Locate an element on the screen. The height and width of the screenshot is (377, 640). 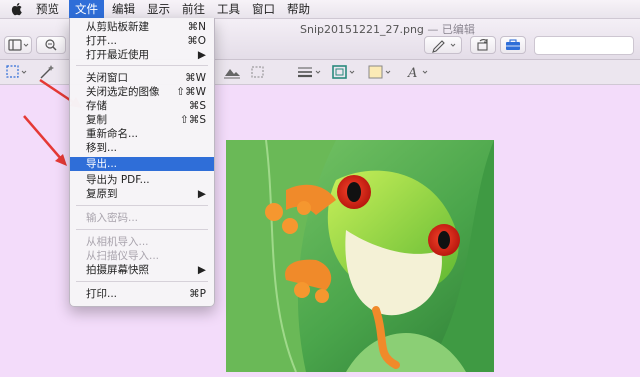
menu-view: 显示 is located at coordinates (158, 9).